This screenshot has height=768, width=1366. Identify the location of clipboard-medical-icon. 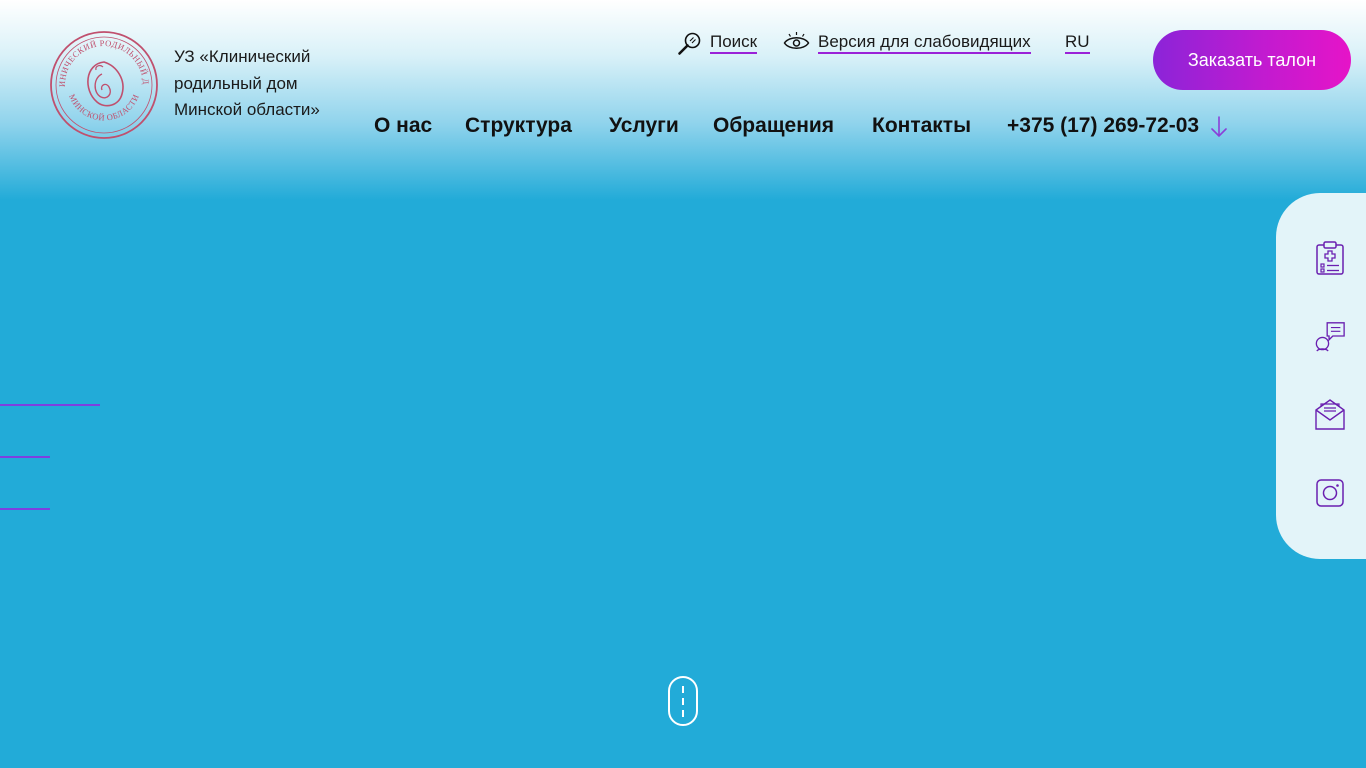
(1330, 258).